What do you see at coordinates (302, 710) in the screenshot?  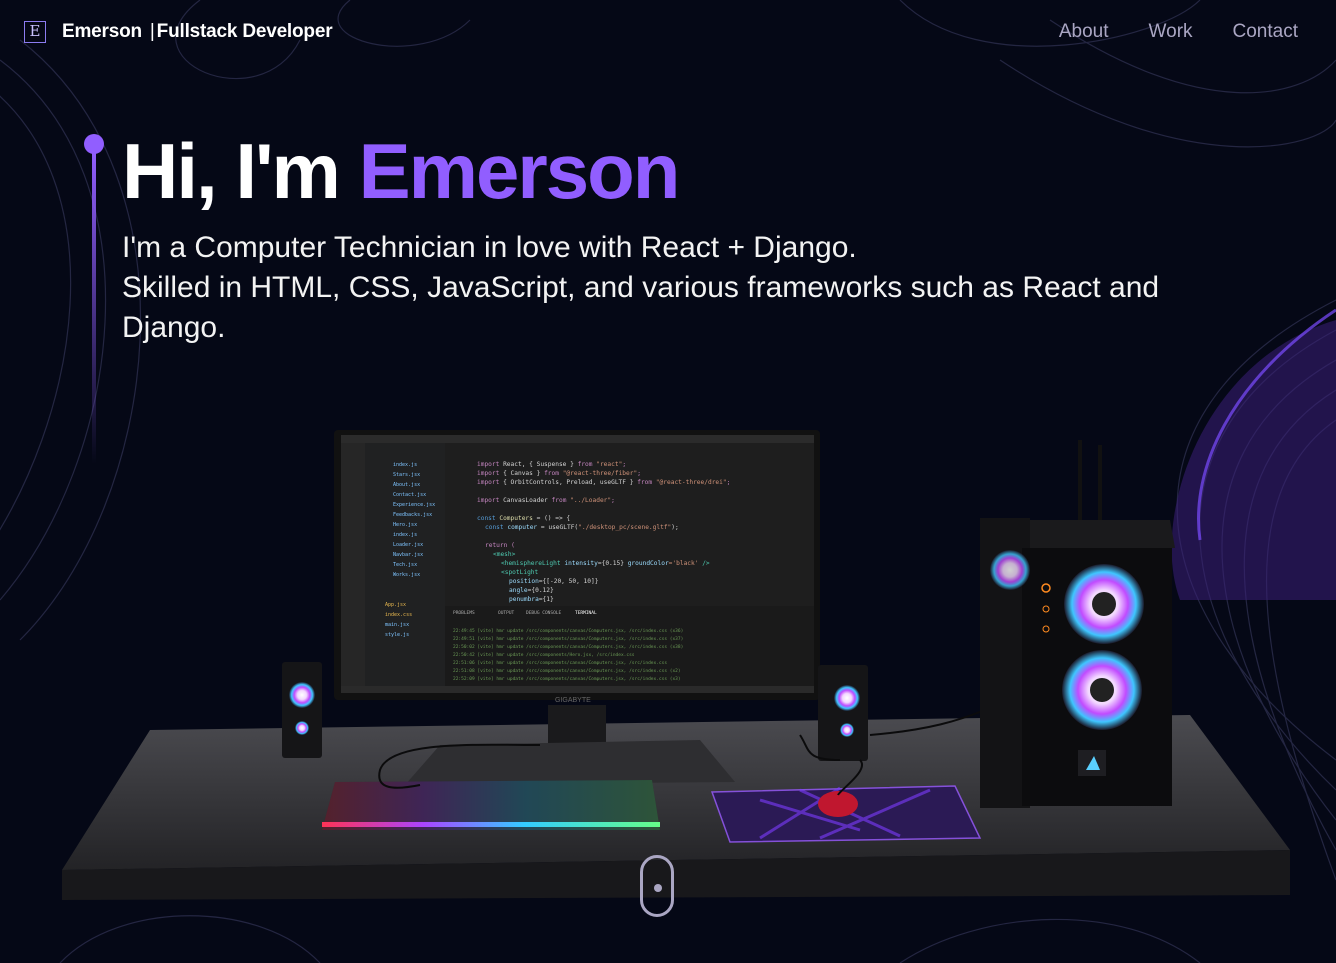 I see `speaker-left` at bounding box center [302, 710].